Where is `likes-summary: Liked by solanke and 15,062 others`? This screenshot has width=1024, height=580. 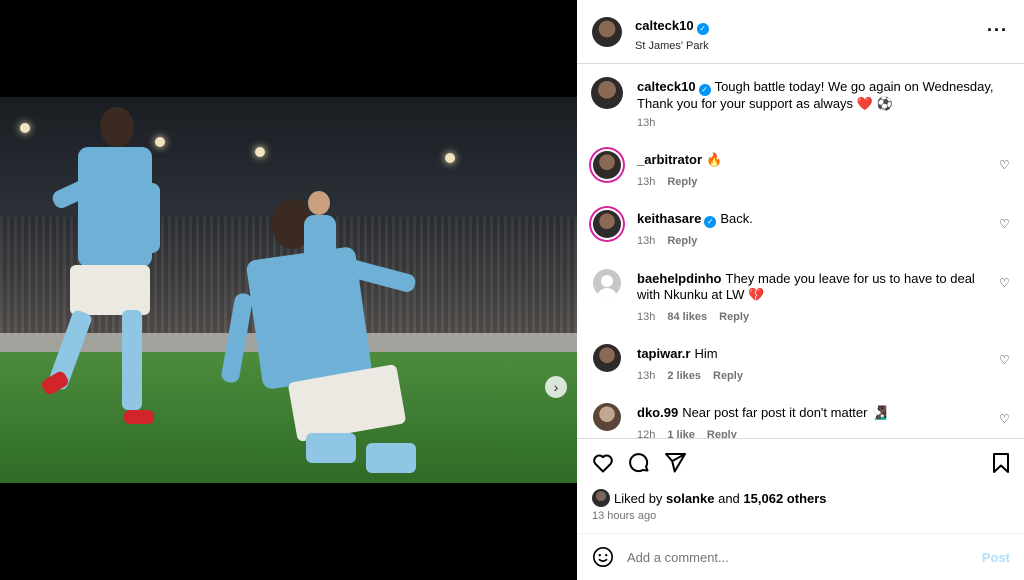
likes-summary: Liked by solanke and 15,062 others is located at coordinates (709, 498).